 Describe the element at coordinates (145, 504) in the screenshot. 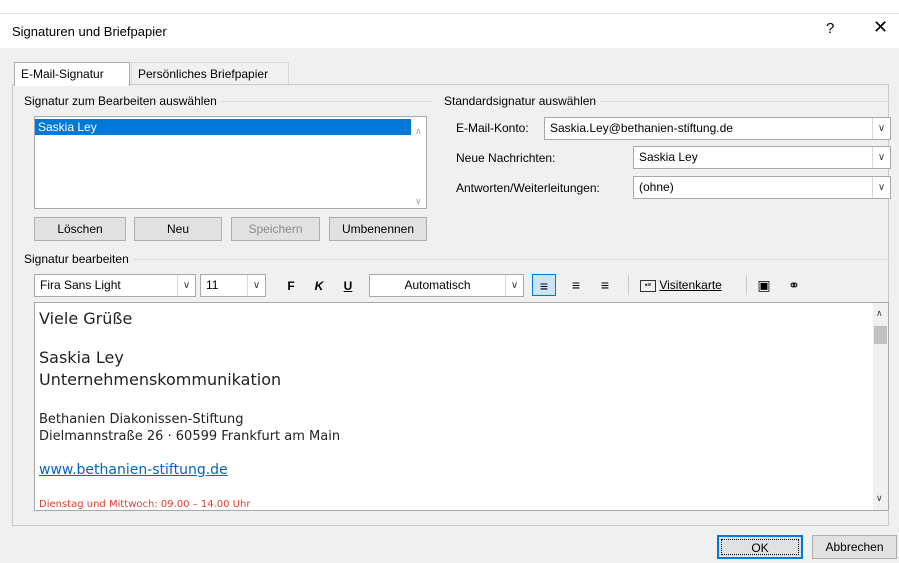

I see `signature-hours: Dienstag und Mittwoch: 09.00 – 14.00 Uhr` at that location.